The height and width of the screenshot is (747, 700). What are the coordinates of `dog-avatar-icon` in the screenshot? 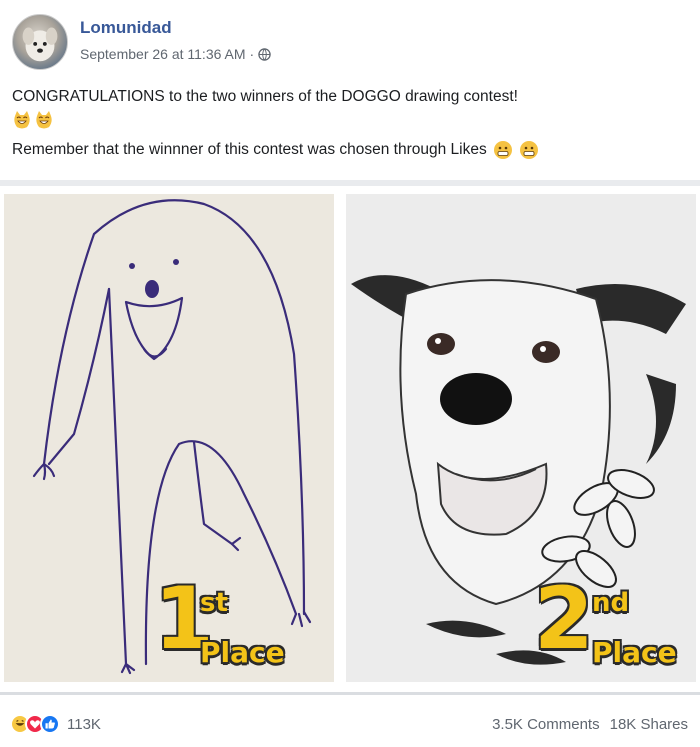 It's located at (40, 44).